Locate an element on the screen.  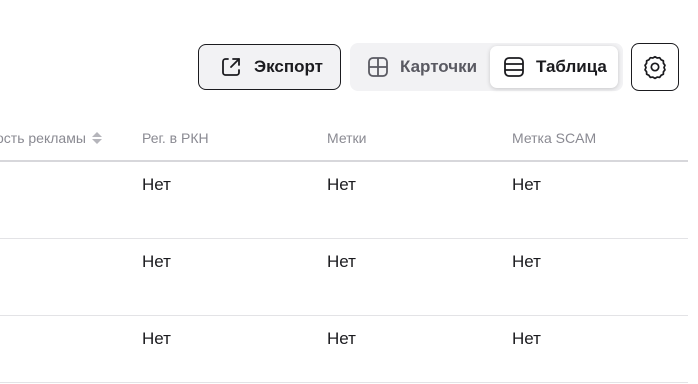
header-divider is located at coordinates (344, 161).